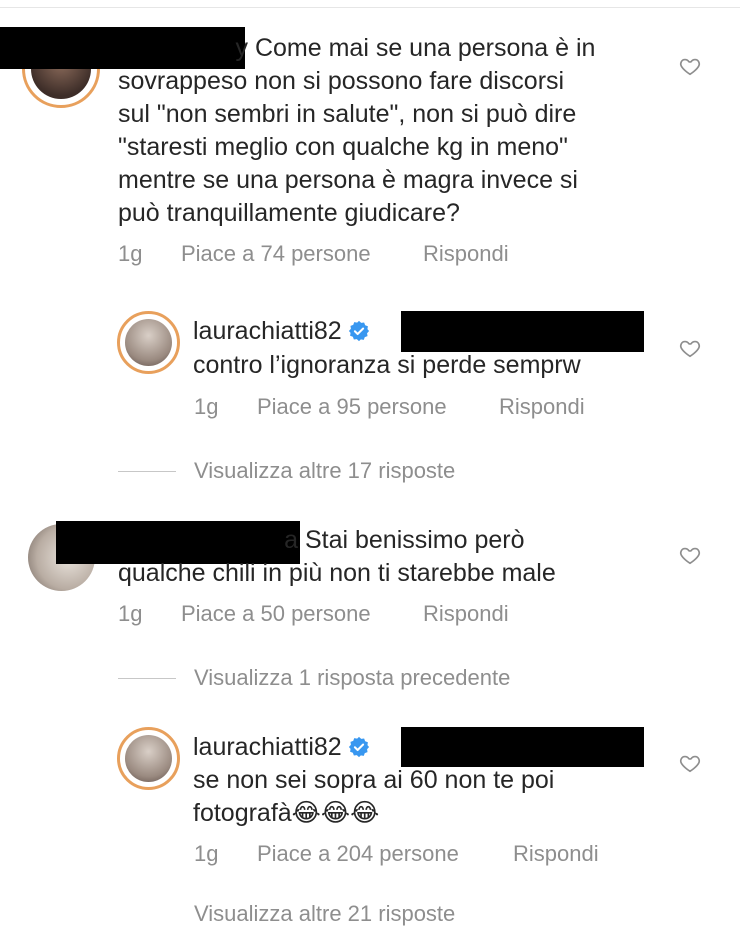  I want to click on view-more-divider, so click(147, 471).